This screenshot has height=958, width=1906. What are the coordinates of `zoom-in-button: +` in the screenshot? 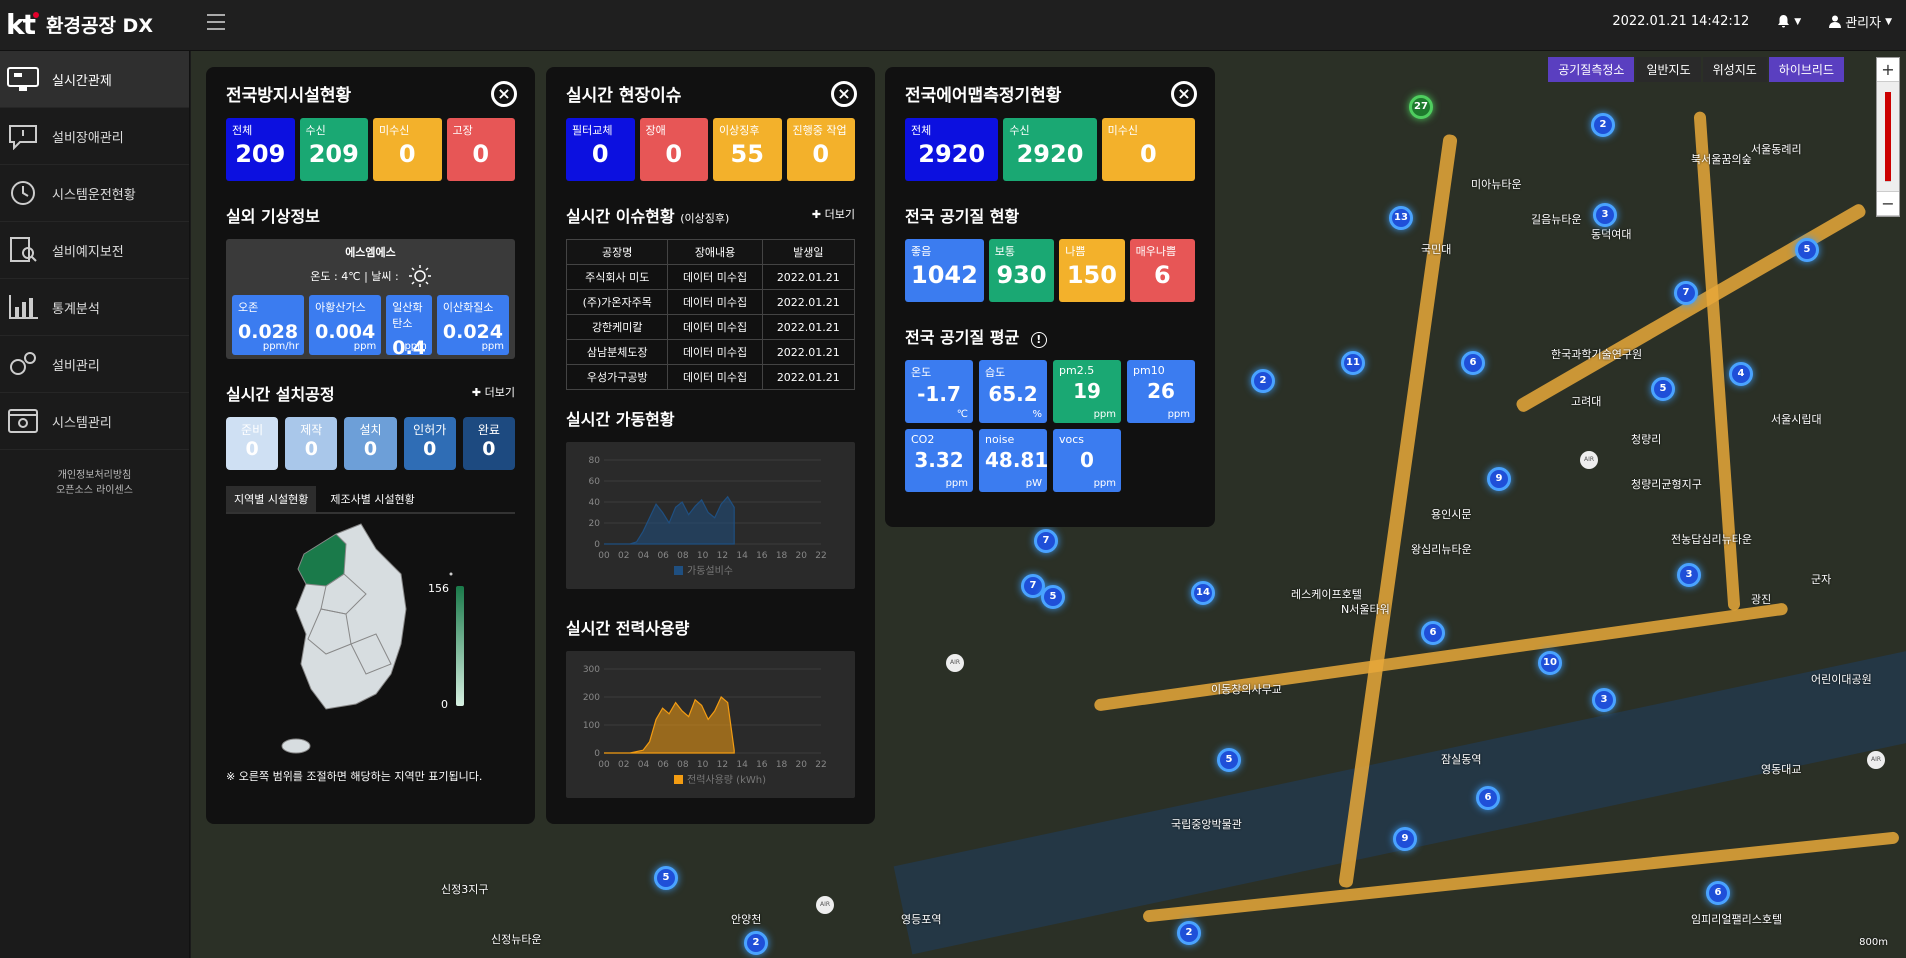 It's located at (1888, 70).